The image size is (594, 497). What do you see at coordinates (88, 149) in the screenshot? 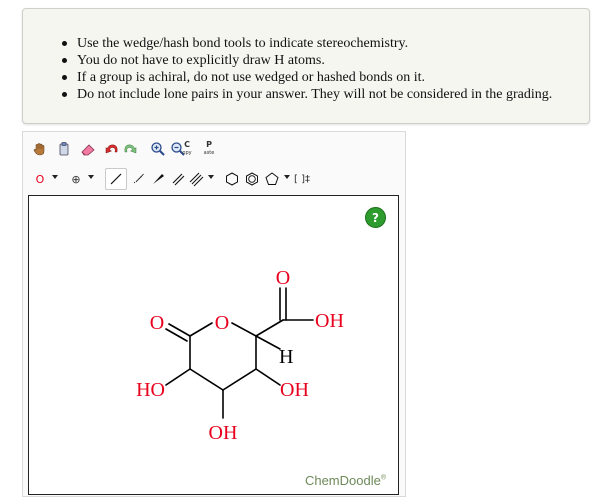
I see `eraser-icon` at bounding box center [88, 149].